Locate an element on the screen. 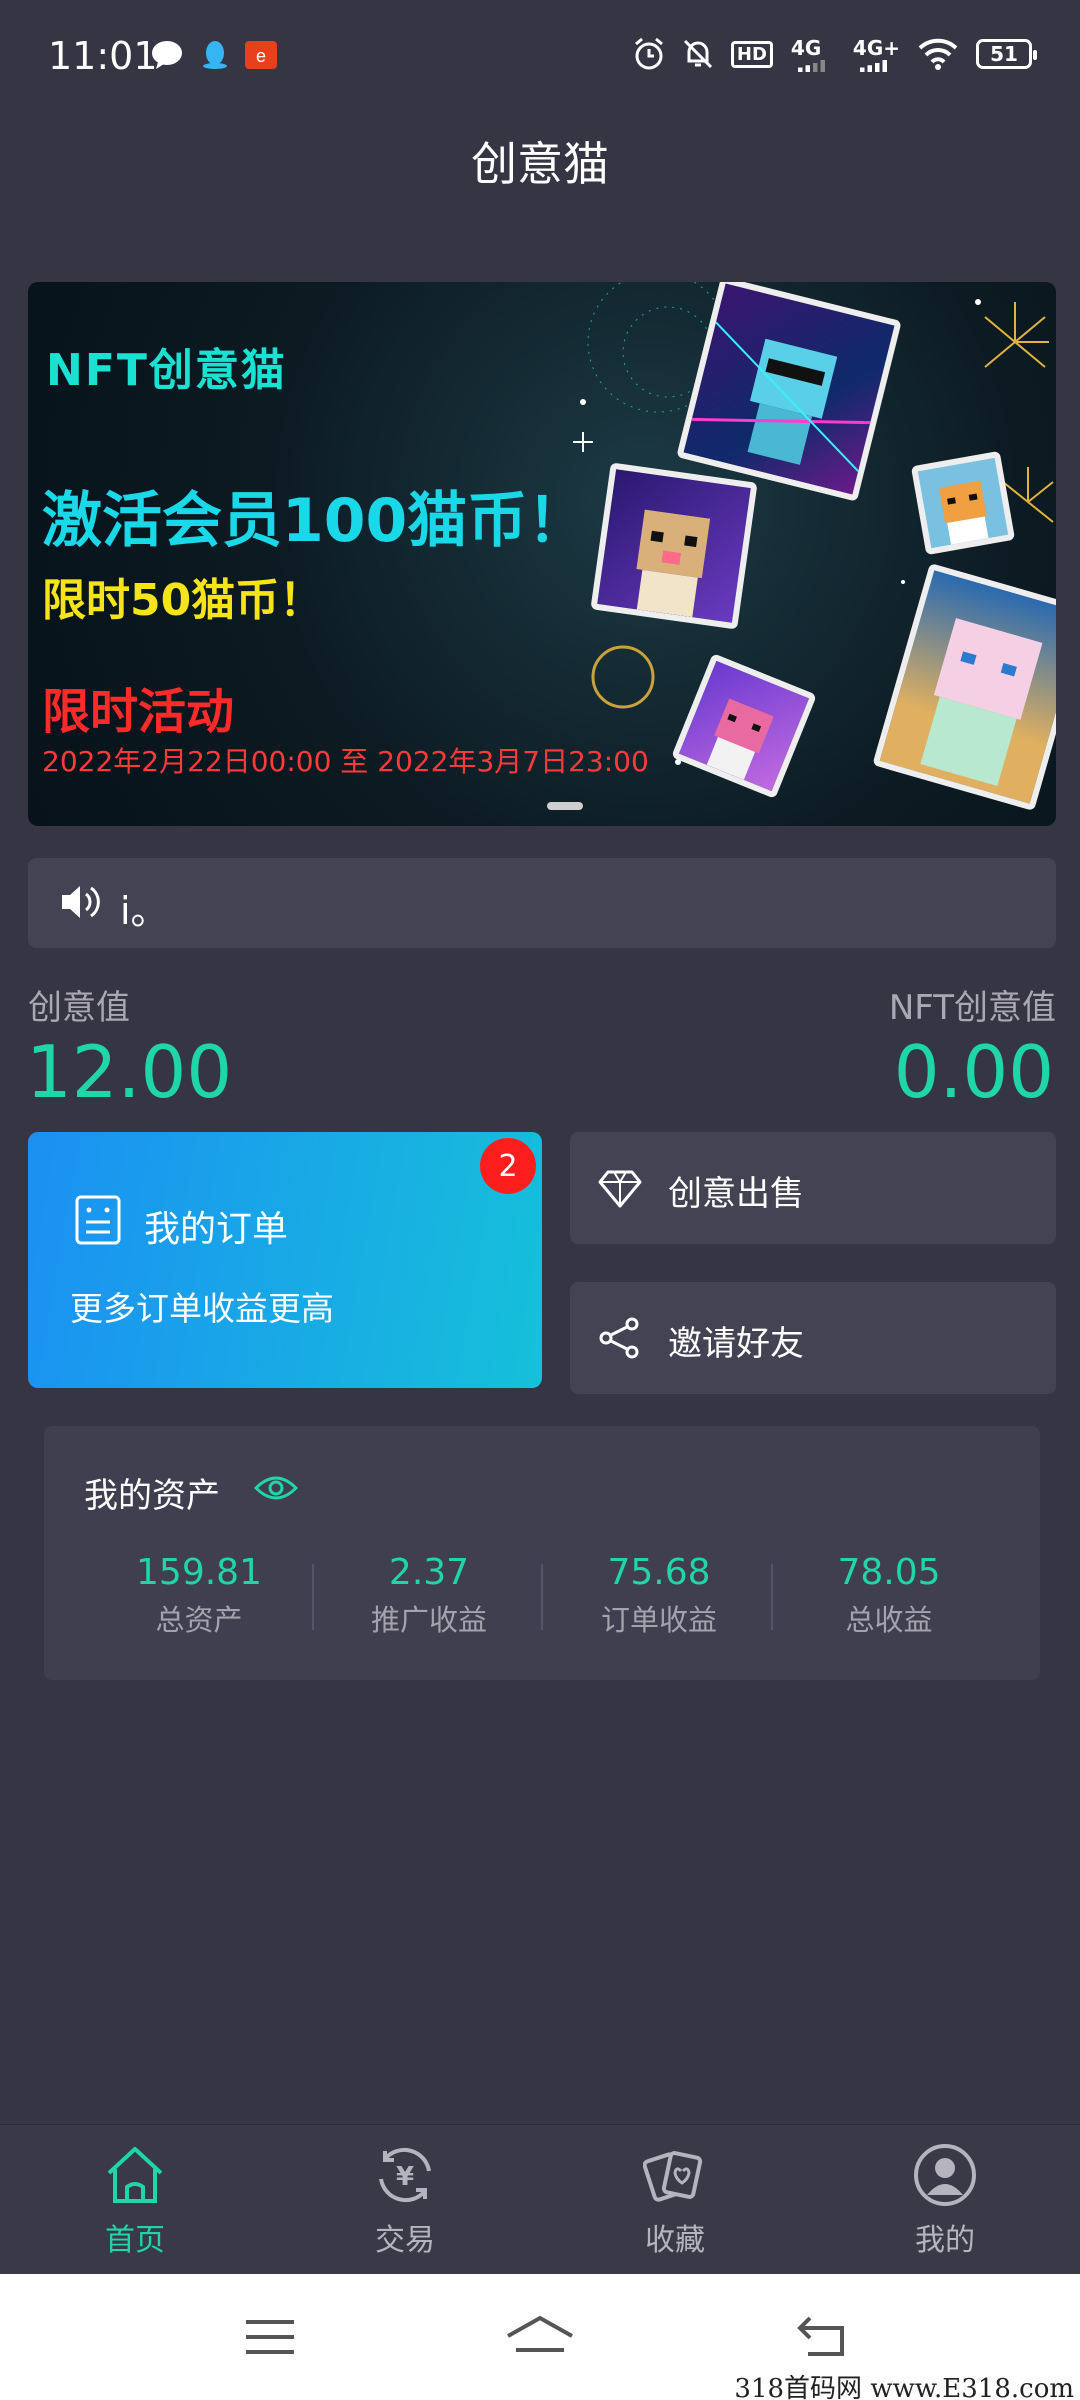 The height and width of the screenshot is (2400, 1080). creative-sell-button: 创意出售 is located at coordinates (813, 1188).